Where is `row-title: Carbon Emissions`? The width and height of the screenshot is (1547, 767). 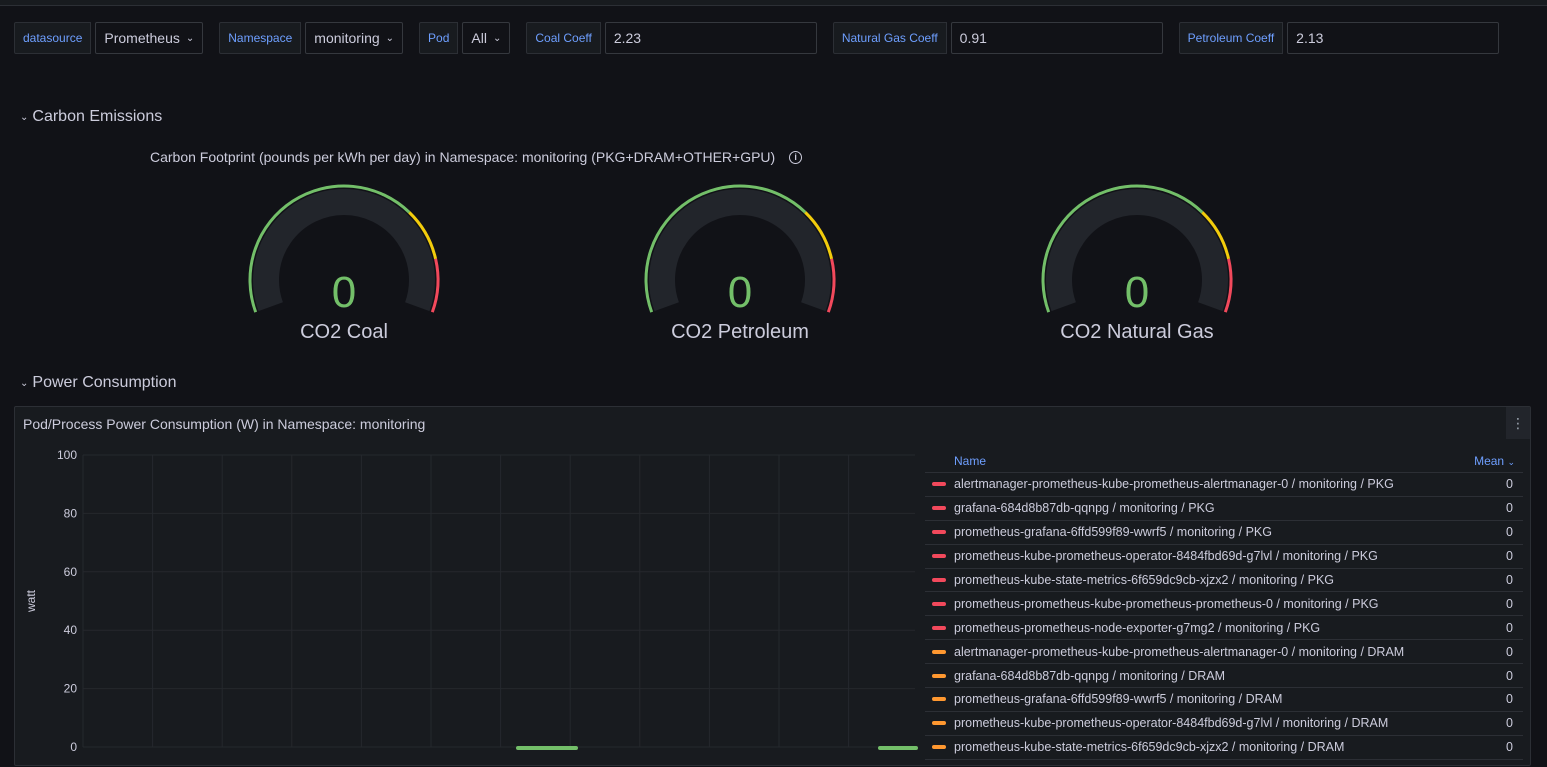
row-title: Carbon Emissions is located at coordinates (97, 116).